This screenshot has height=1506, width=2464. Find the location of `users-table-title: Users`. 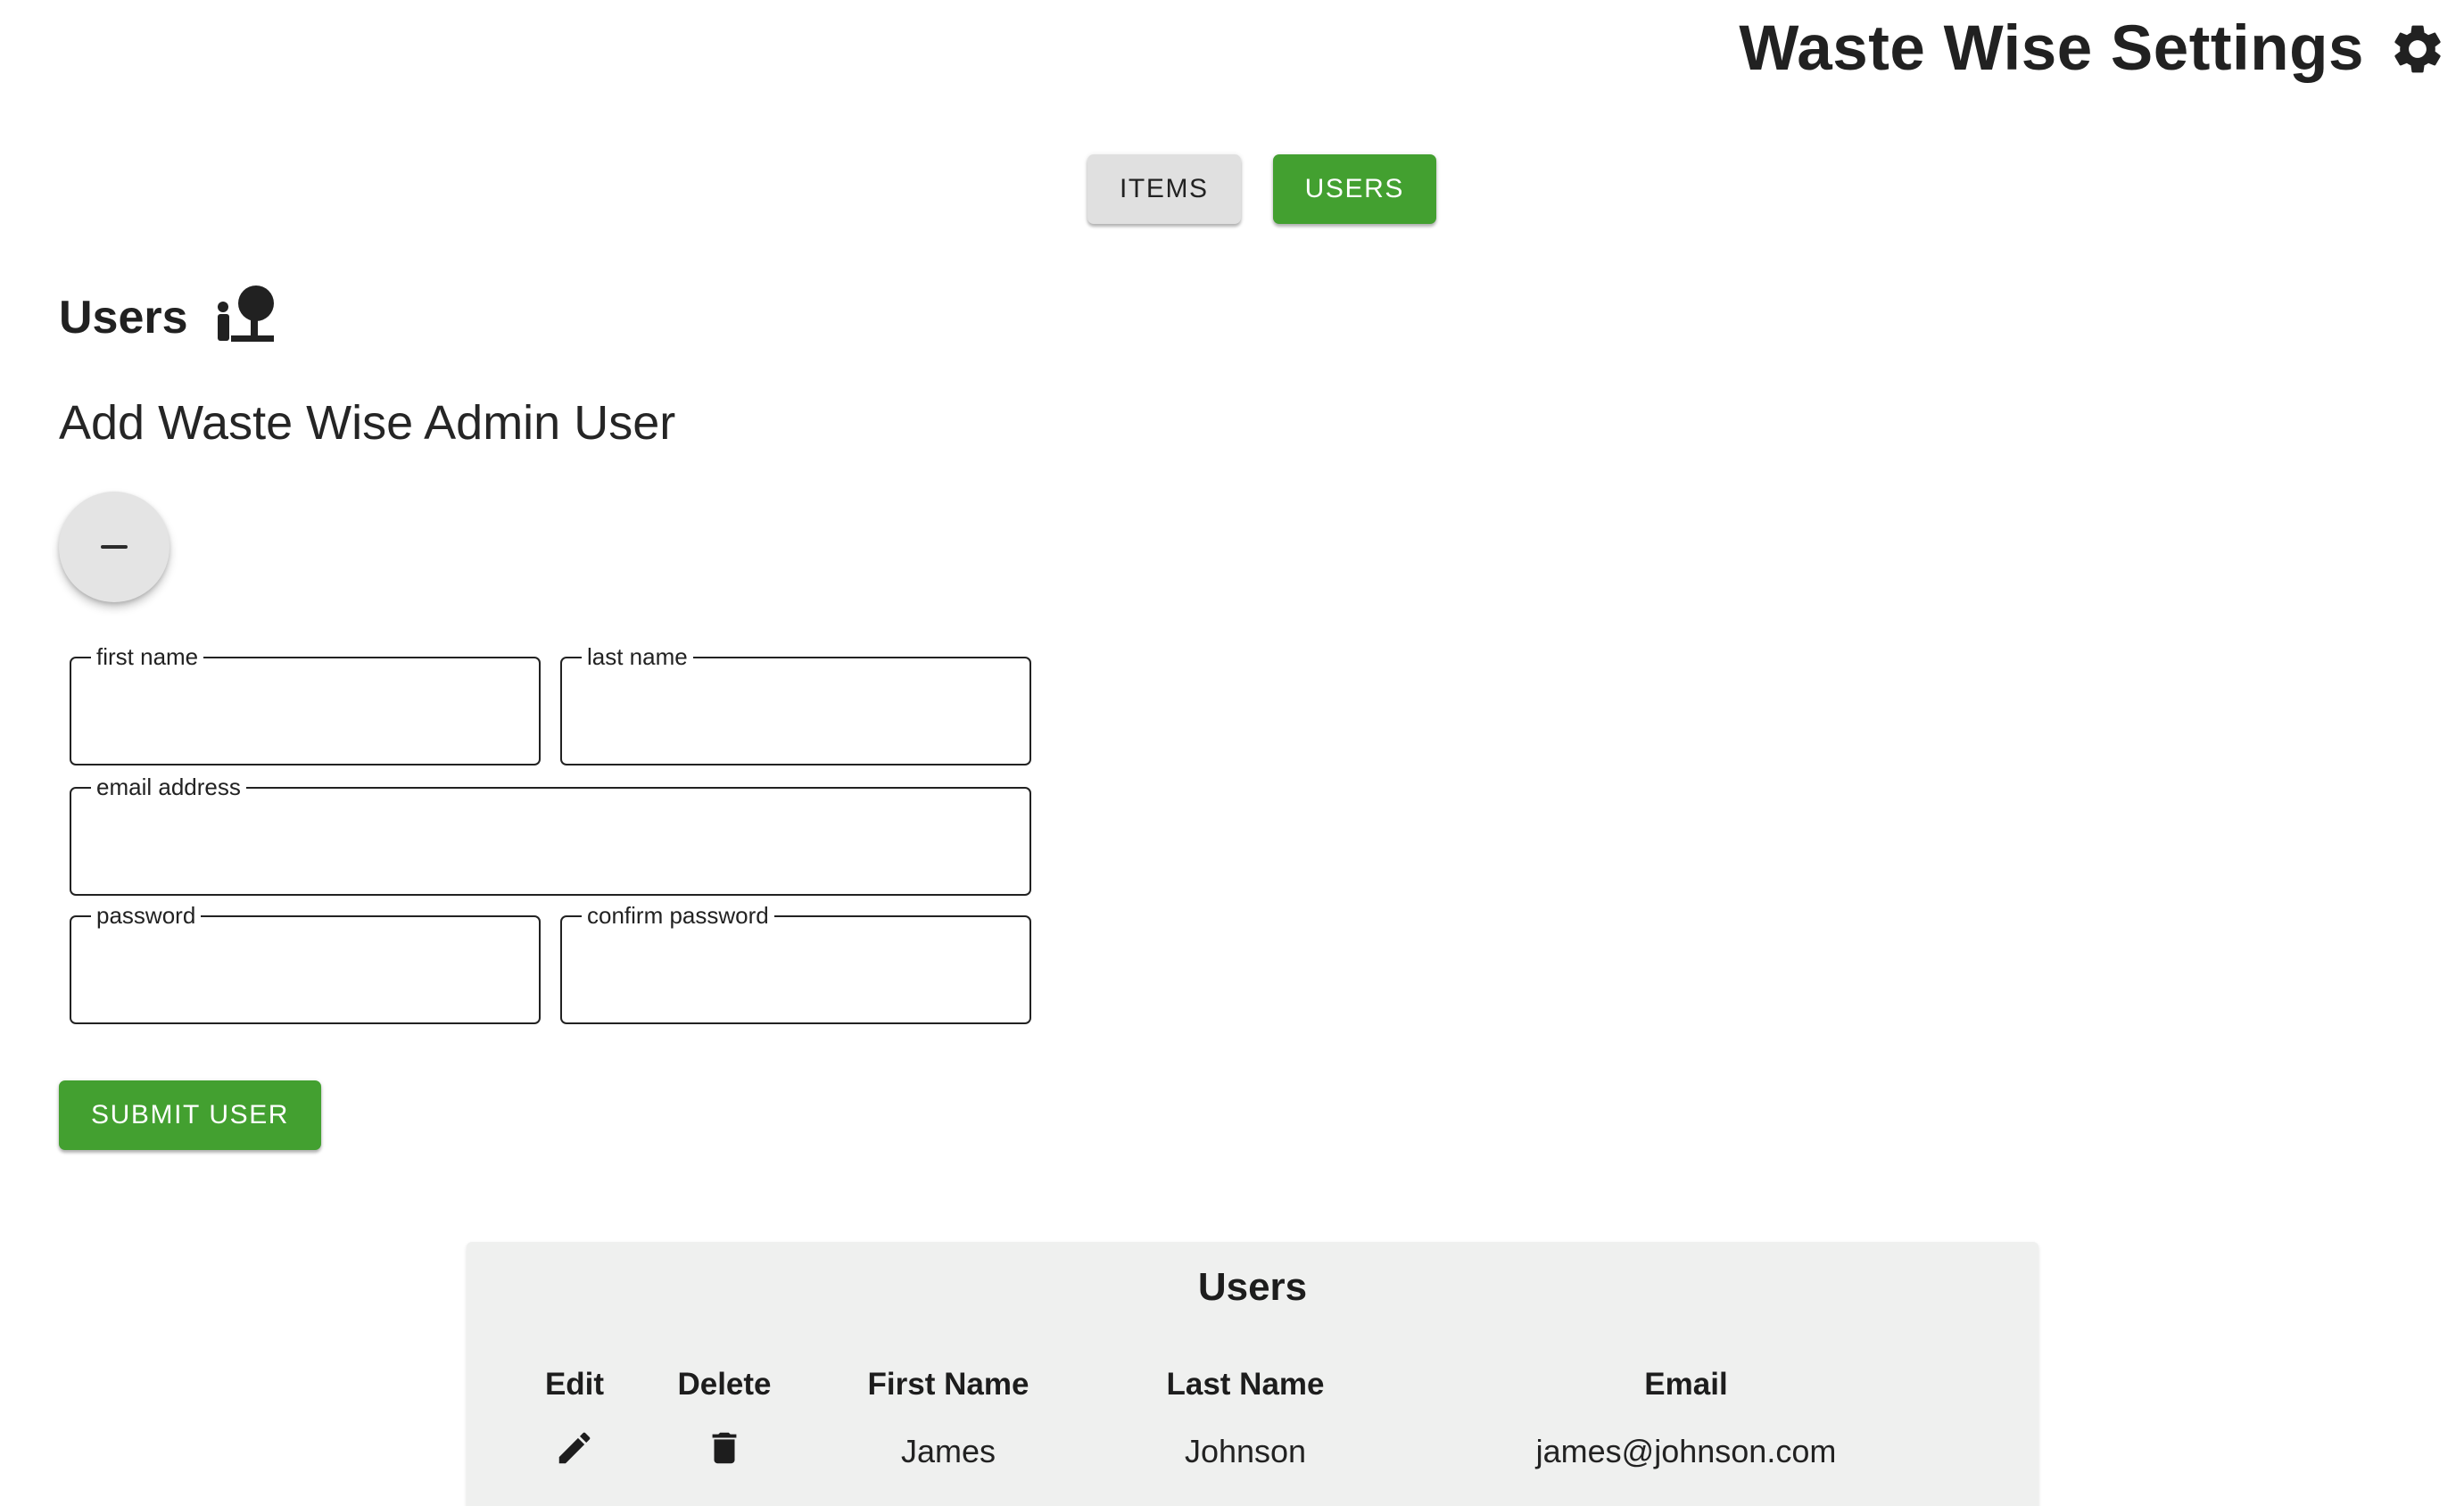

users-table-title: Users is located at coordinates (1253, 1287).